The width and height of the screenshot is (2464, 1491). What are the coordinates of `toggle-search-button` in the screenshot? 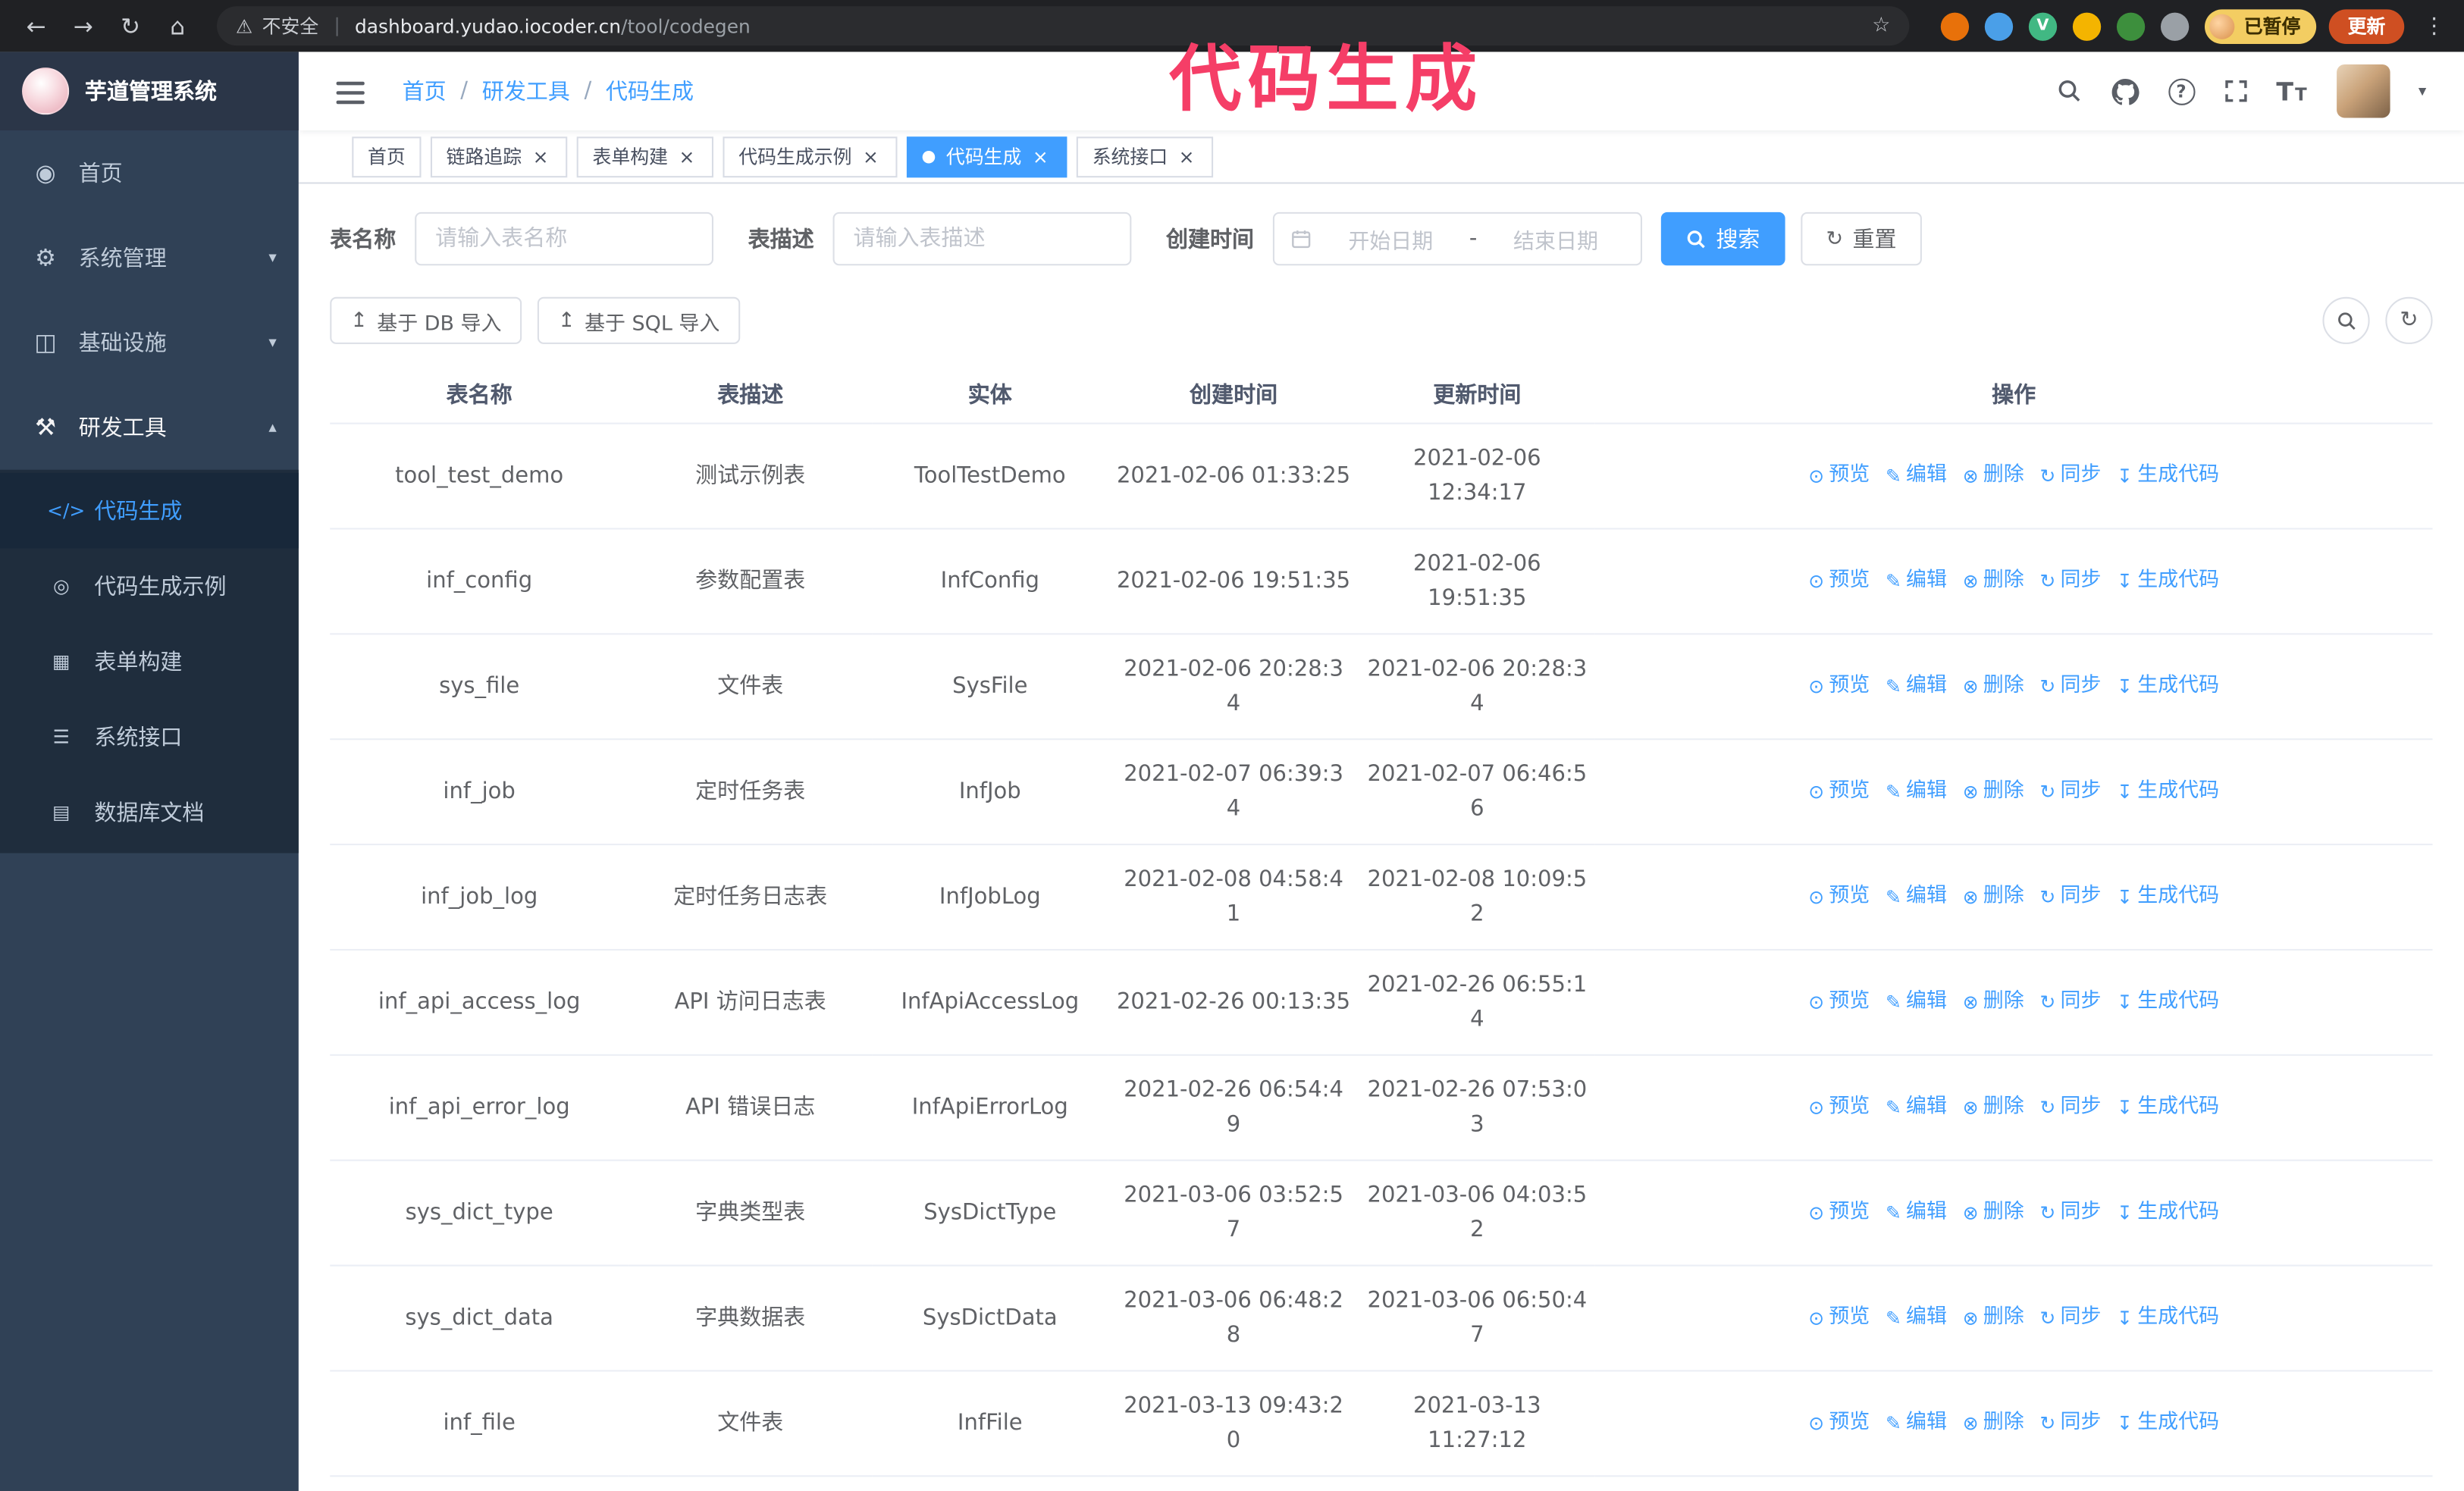 It's located at (2346, 320).